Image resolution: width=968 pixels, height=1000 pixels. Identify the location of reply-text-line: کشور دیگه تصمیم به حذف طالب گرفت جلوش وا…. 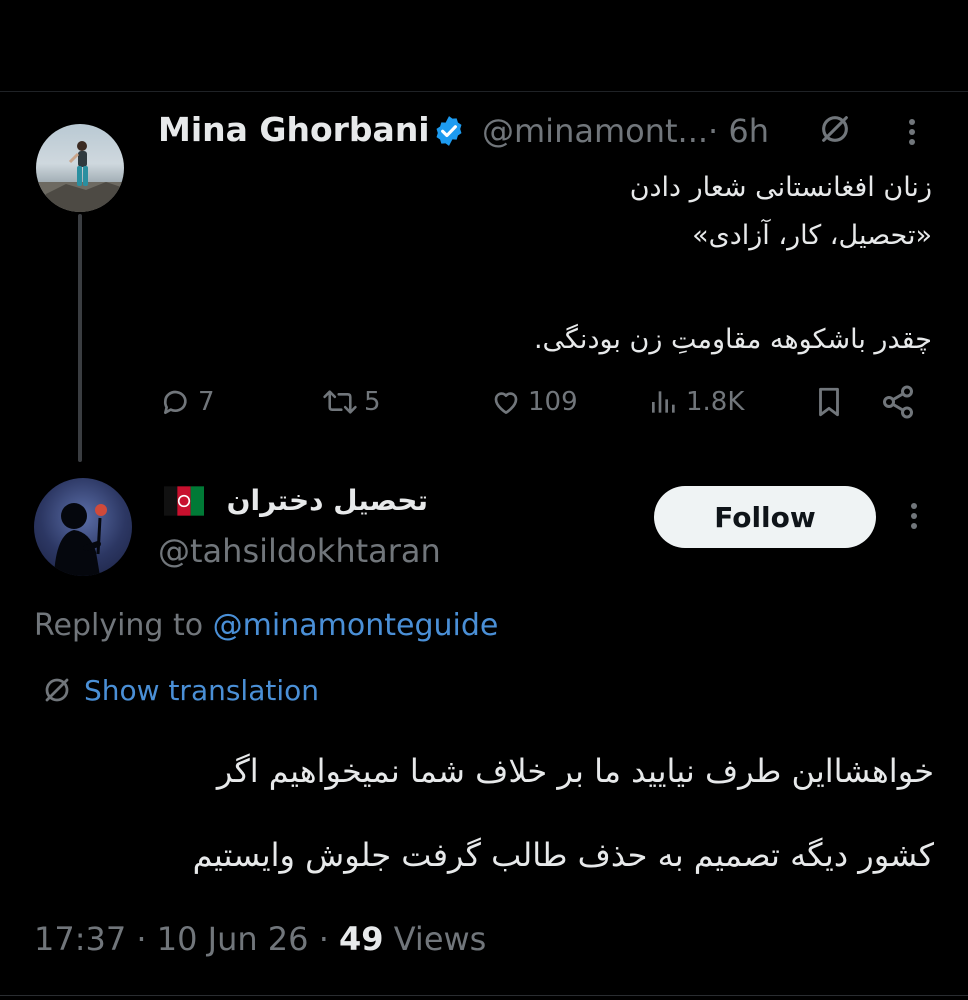
(563, 855).